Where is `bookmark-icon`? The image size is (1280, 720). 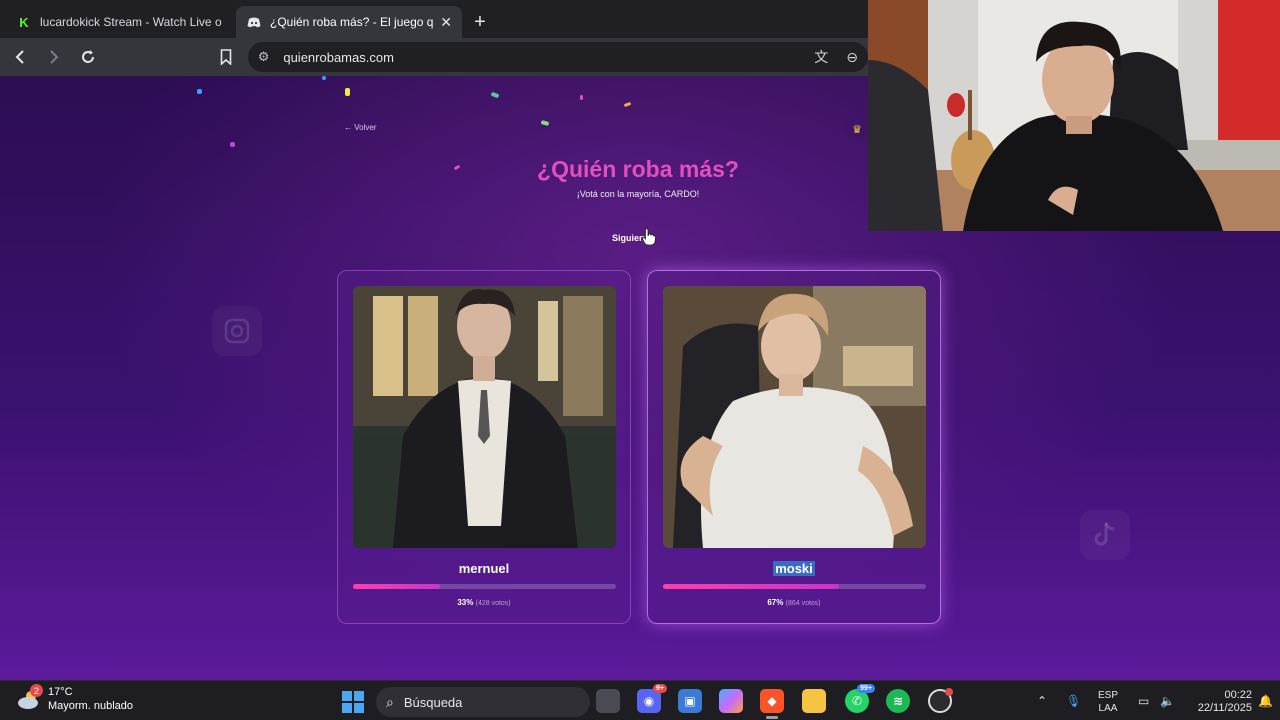
bookmark-icon is located at coordinates (226, 57).